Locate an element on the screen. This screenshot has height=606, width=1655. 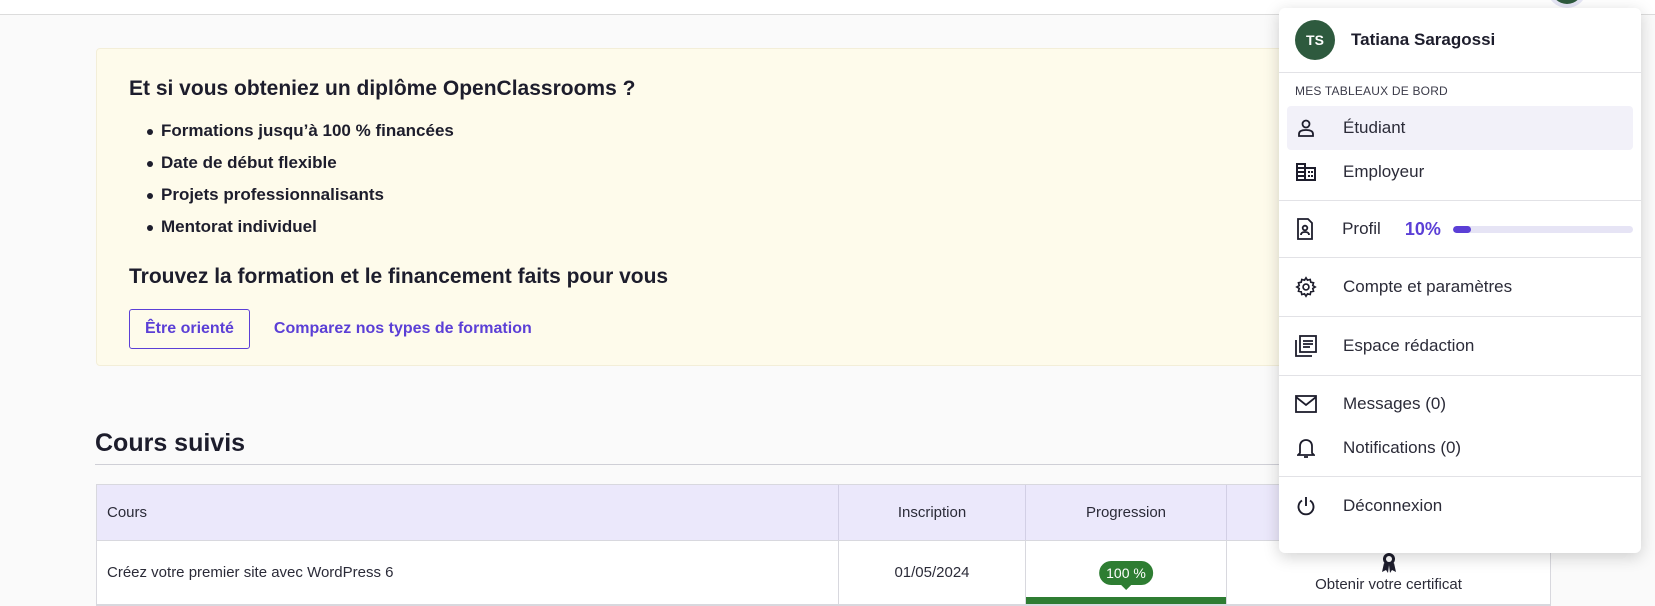
menu-item-employer: Employeur is located at coordinates (1460, 172).